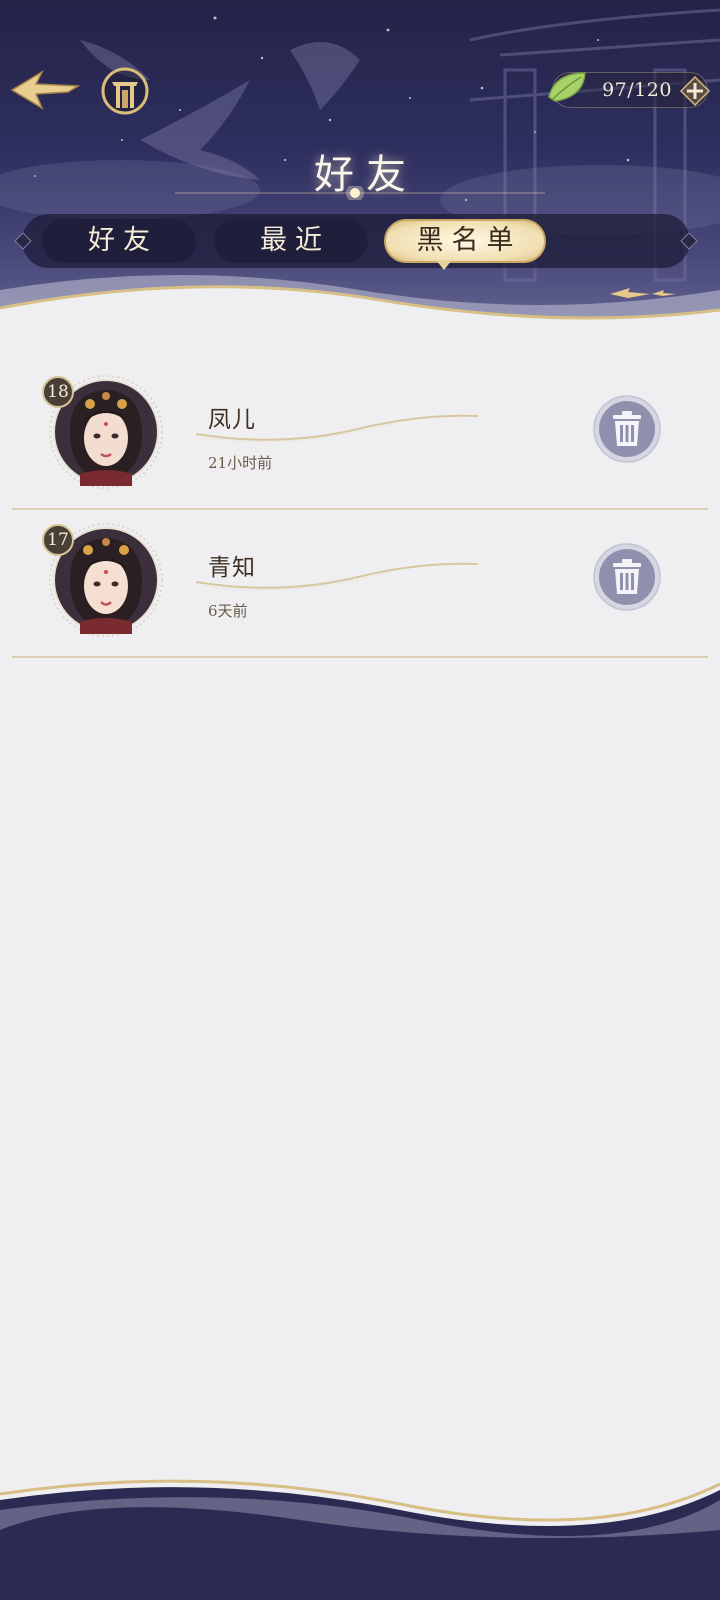  Describe the element at coordinates (240, 463) in the screenshot. I see `last-seen: 21小时前` at that location.